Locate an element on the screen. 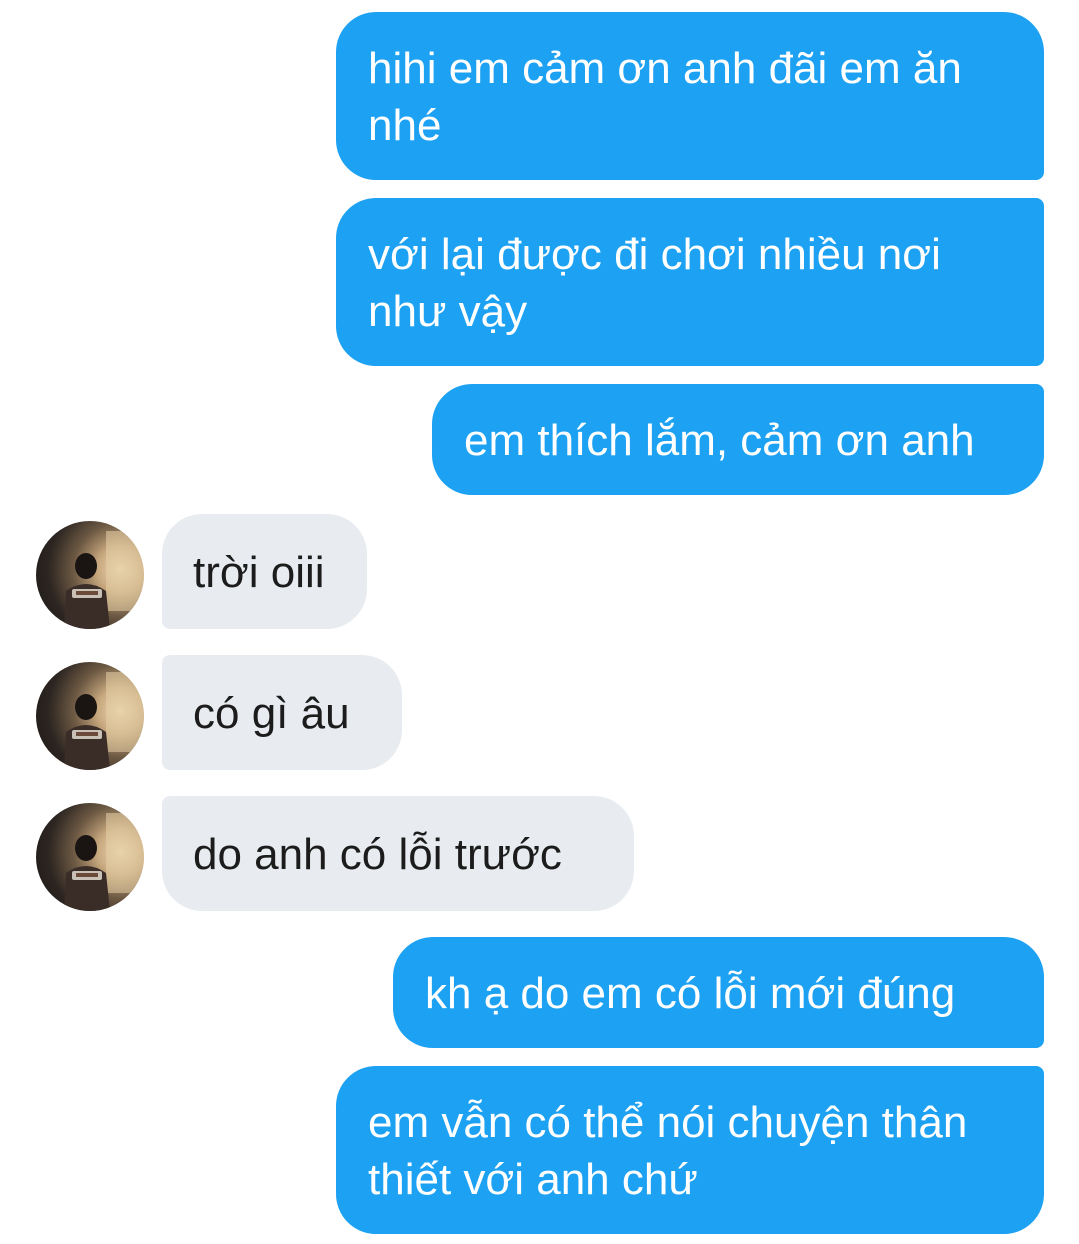  sent-message-bubble: em thích lắm, cảm ơn anh is located at coordinates (738, 439).